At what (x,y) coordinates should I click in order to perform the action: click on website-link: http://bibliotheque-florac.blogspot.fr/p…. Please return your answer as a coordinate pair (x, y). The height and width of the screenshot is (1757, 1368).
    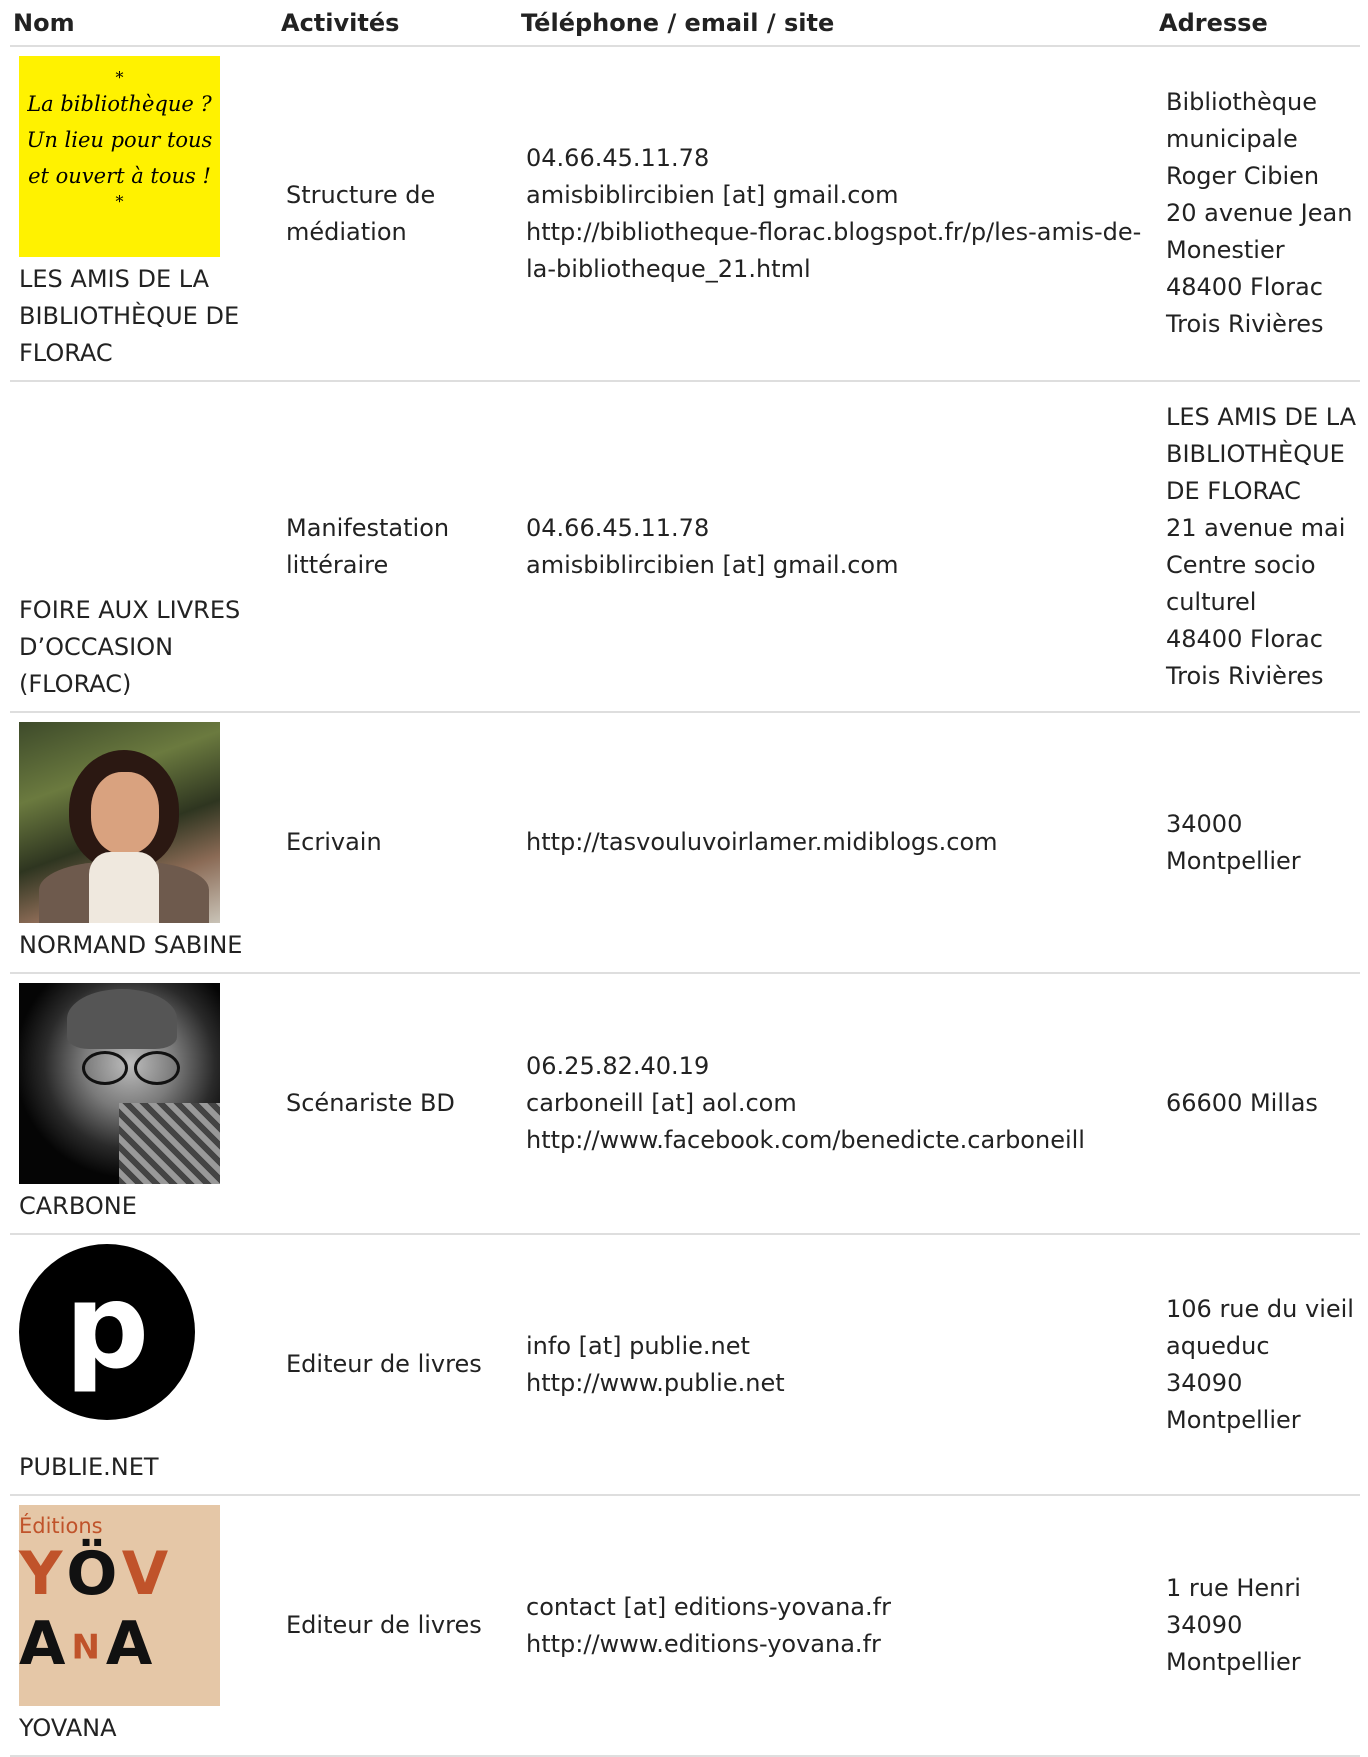
    Looking at the image, I should click on (837, 232).